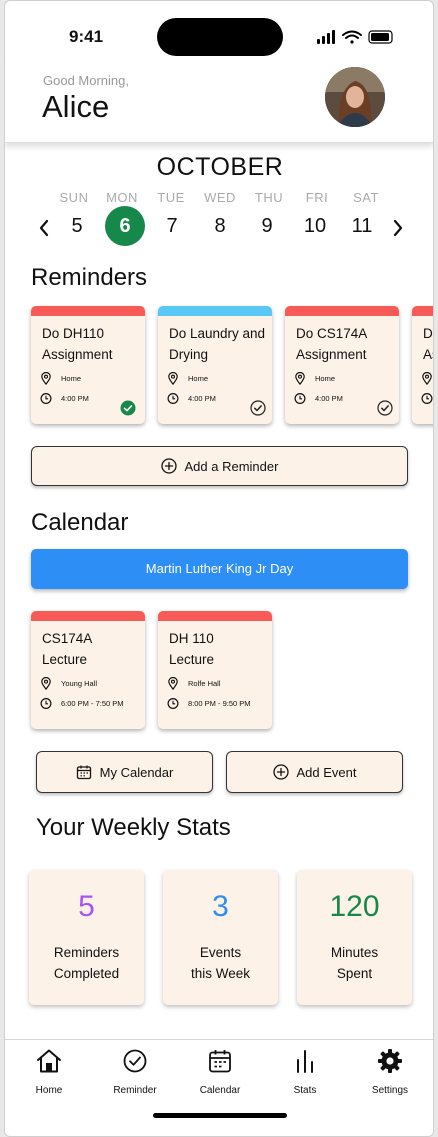 The width and height of the screenshot is (438, 1137). Describe the element at coordinates (219, 703) in the screenshot. I see `event-time: 8:00 PM - 9:50 PM` at that location.